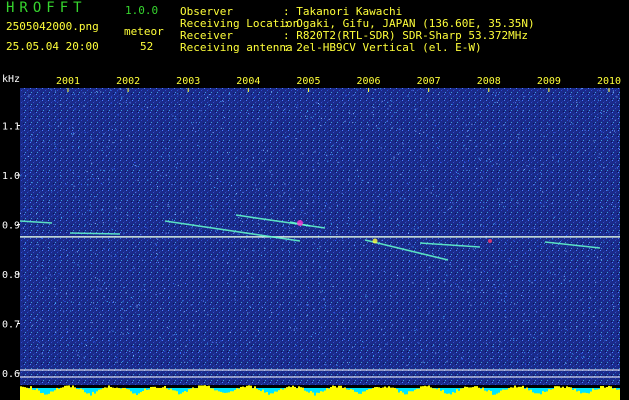 Image resolution: width=629 pixels, height=400 pixels. Describe the element at coordinates (11, 127) in the screenshot. I see `y-tick-label: 1.1` at that location.